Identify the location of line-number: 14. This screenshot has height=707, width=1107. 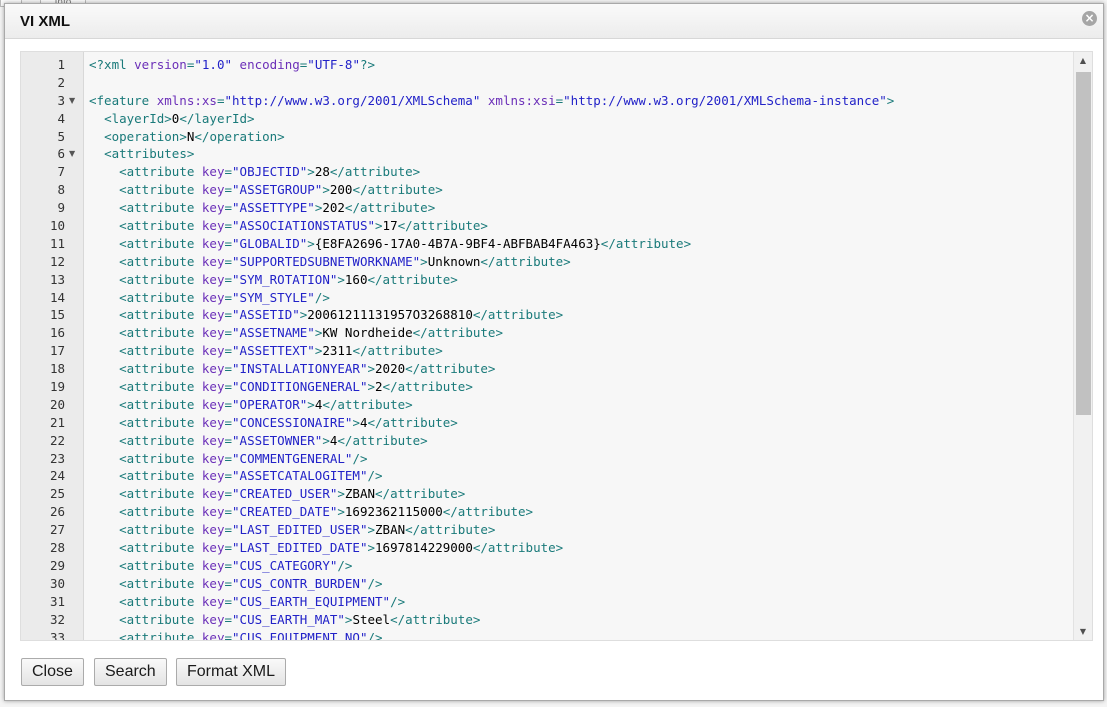
(57, 297).